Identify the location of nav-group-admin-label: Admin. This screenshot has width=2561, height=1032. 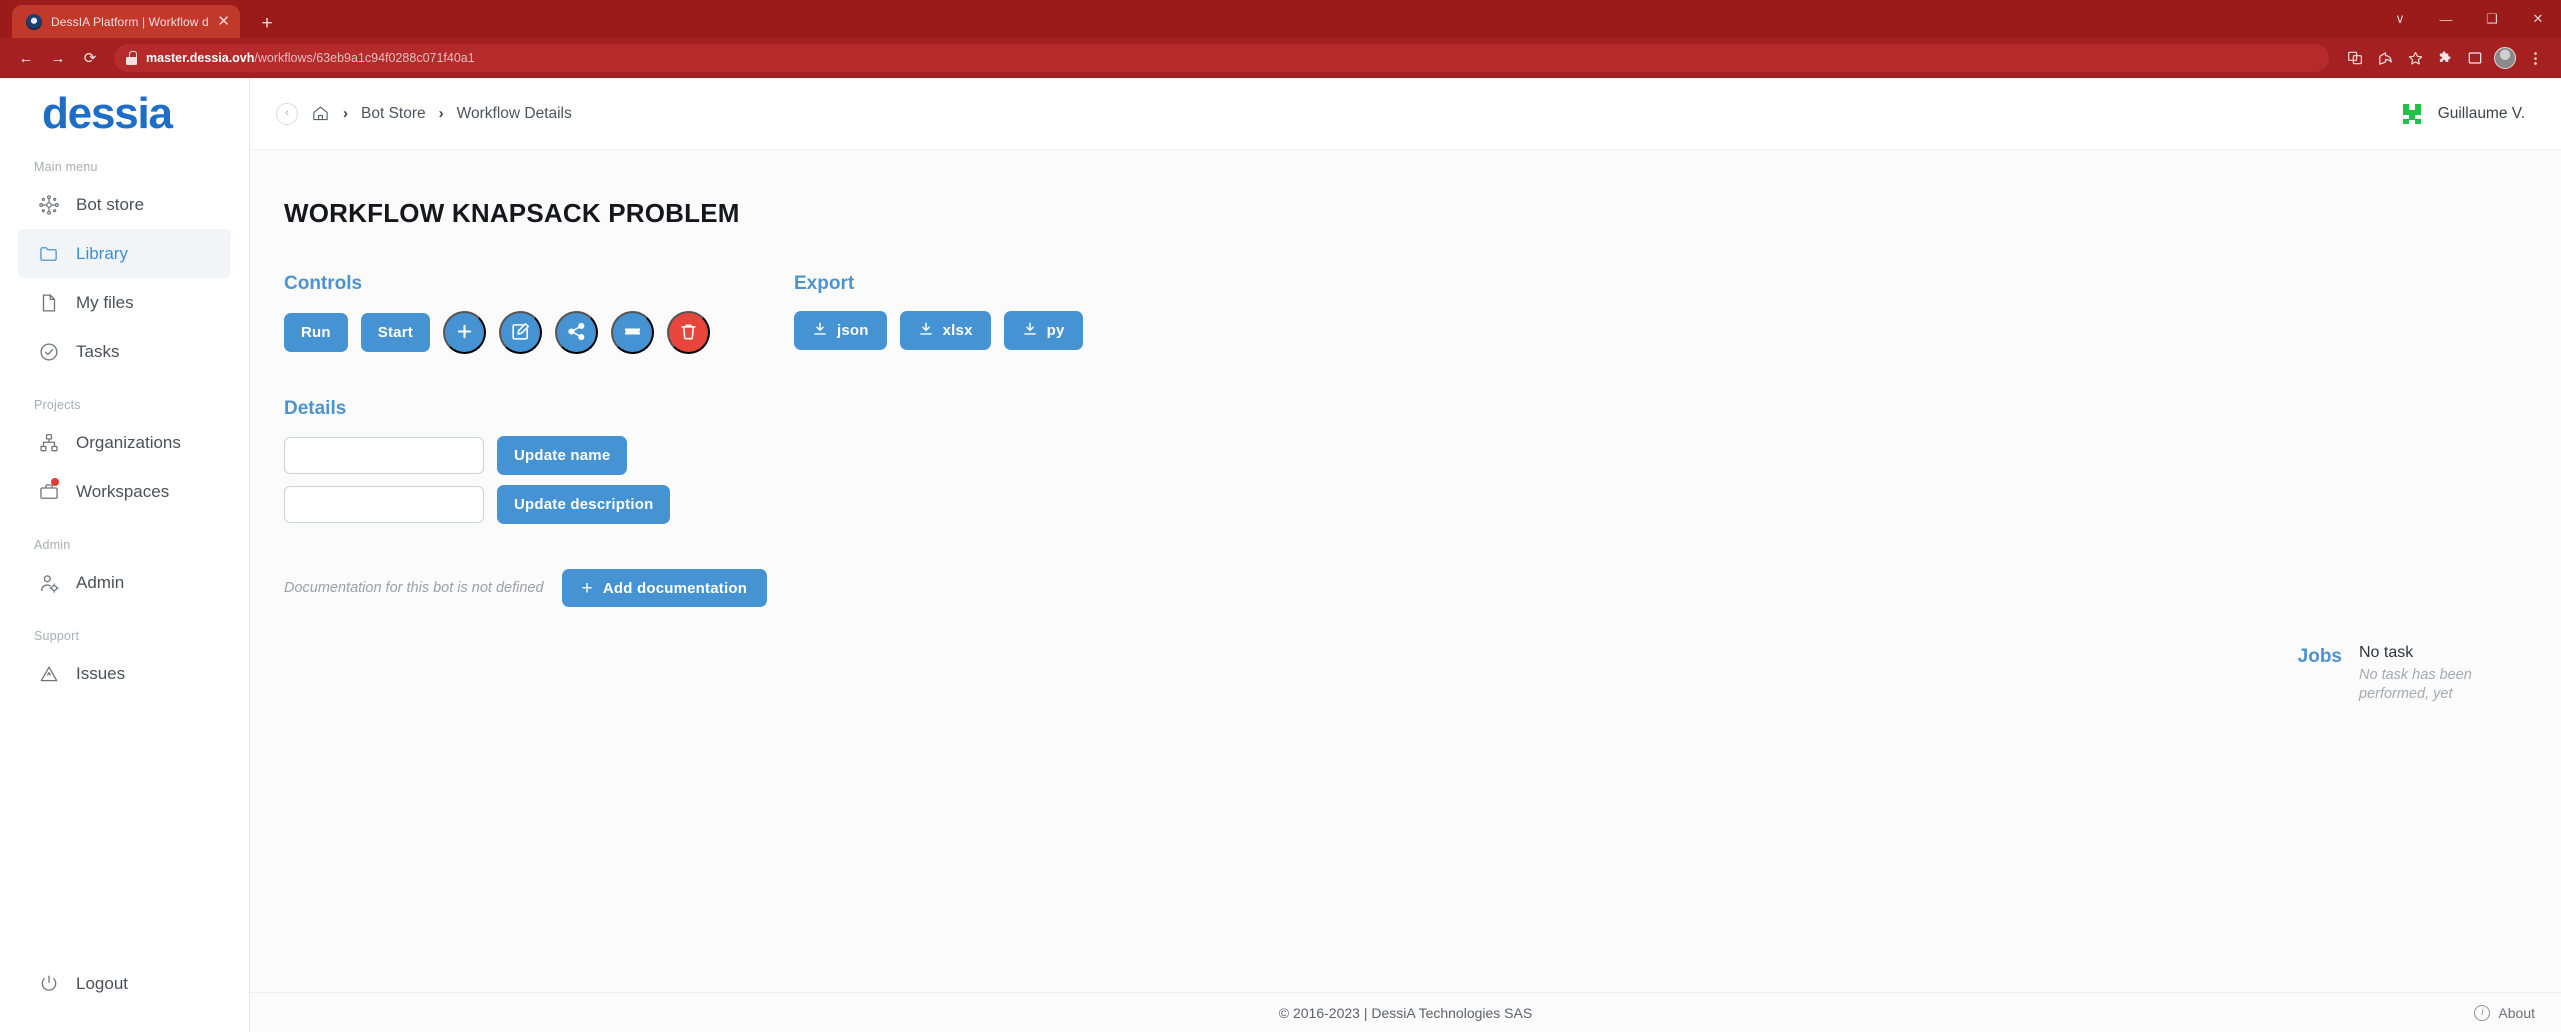
(52, 545).